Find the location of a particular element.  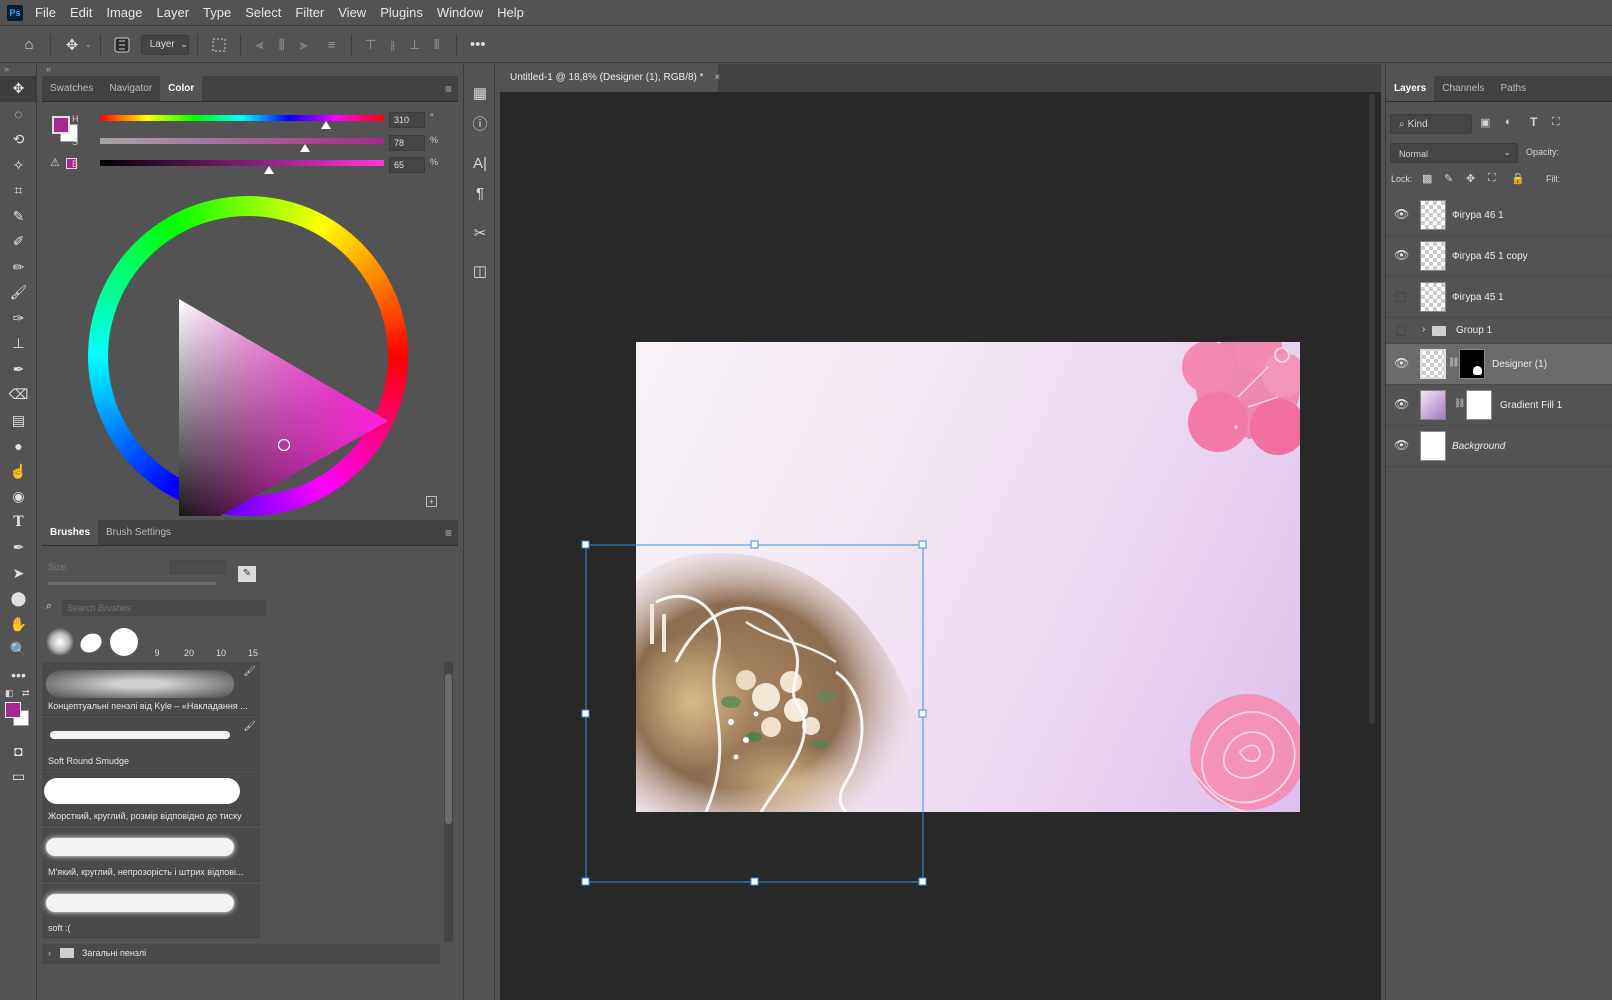

auto-select-icon is located at coordinates (122, 45).